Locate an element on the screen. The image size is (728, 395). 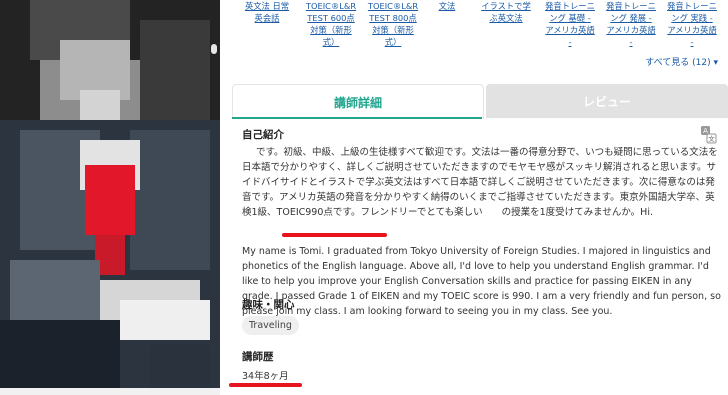
course-link-pronunciation-basic: 発音トレーニ ング 基礎 - アメリカ英語 - is located at coordinates (570, 24).